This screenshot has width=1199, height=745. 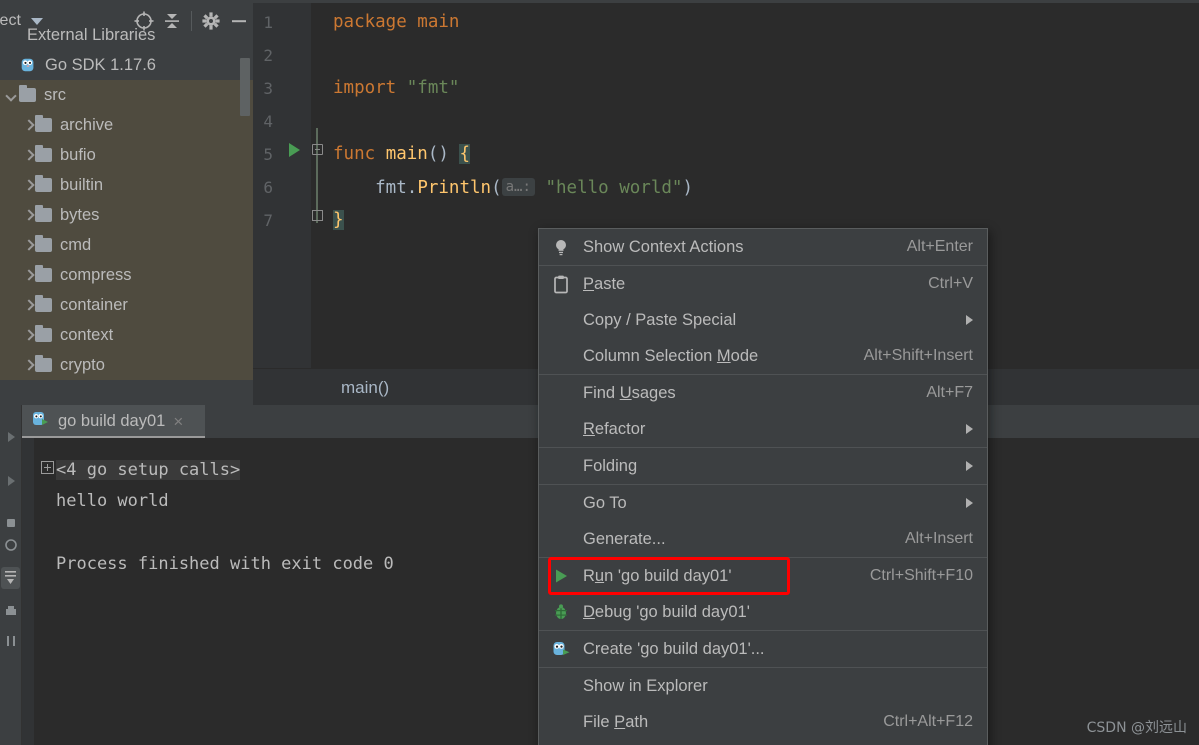 What do you see at coordinates (763, 722) in the screenshot?
I see `menu-item-file-path: File Path Ctrl+Alt+F12` at bounding box center [763, 722].